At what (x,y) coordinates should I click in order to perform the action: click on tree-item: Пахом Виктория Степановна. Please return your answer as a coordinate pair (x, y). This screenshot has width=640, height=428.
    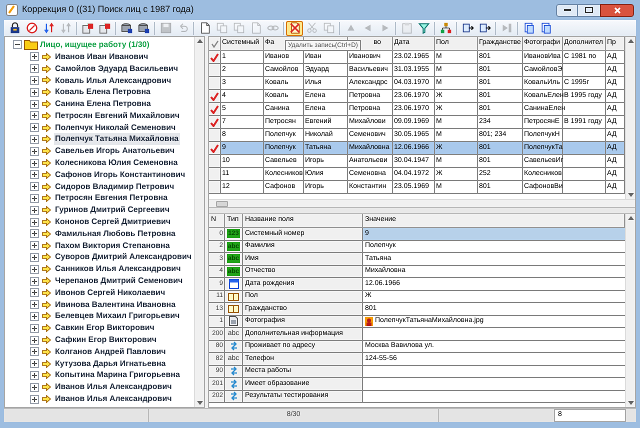
    Looking at the image, I should click on (112, 246).